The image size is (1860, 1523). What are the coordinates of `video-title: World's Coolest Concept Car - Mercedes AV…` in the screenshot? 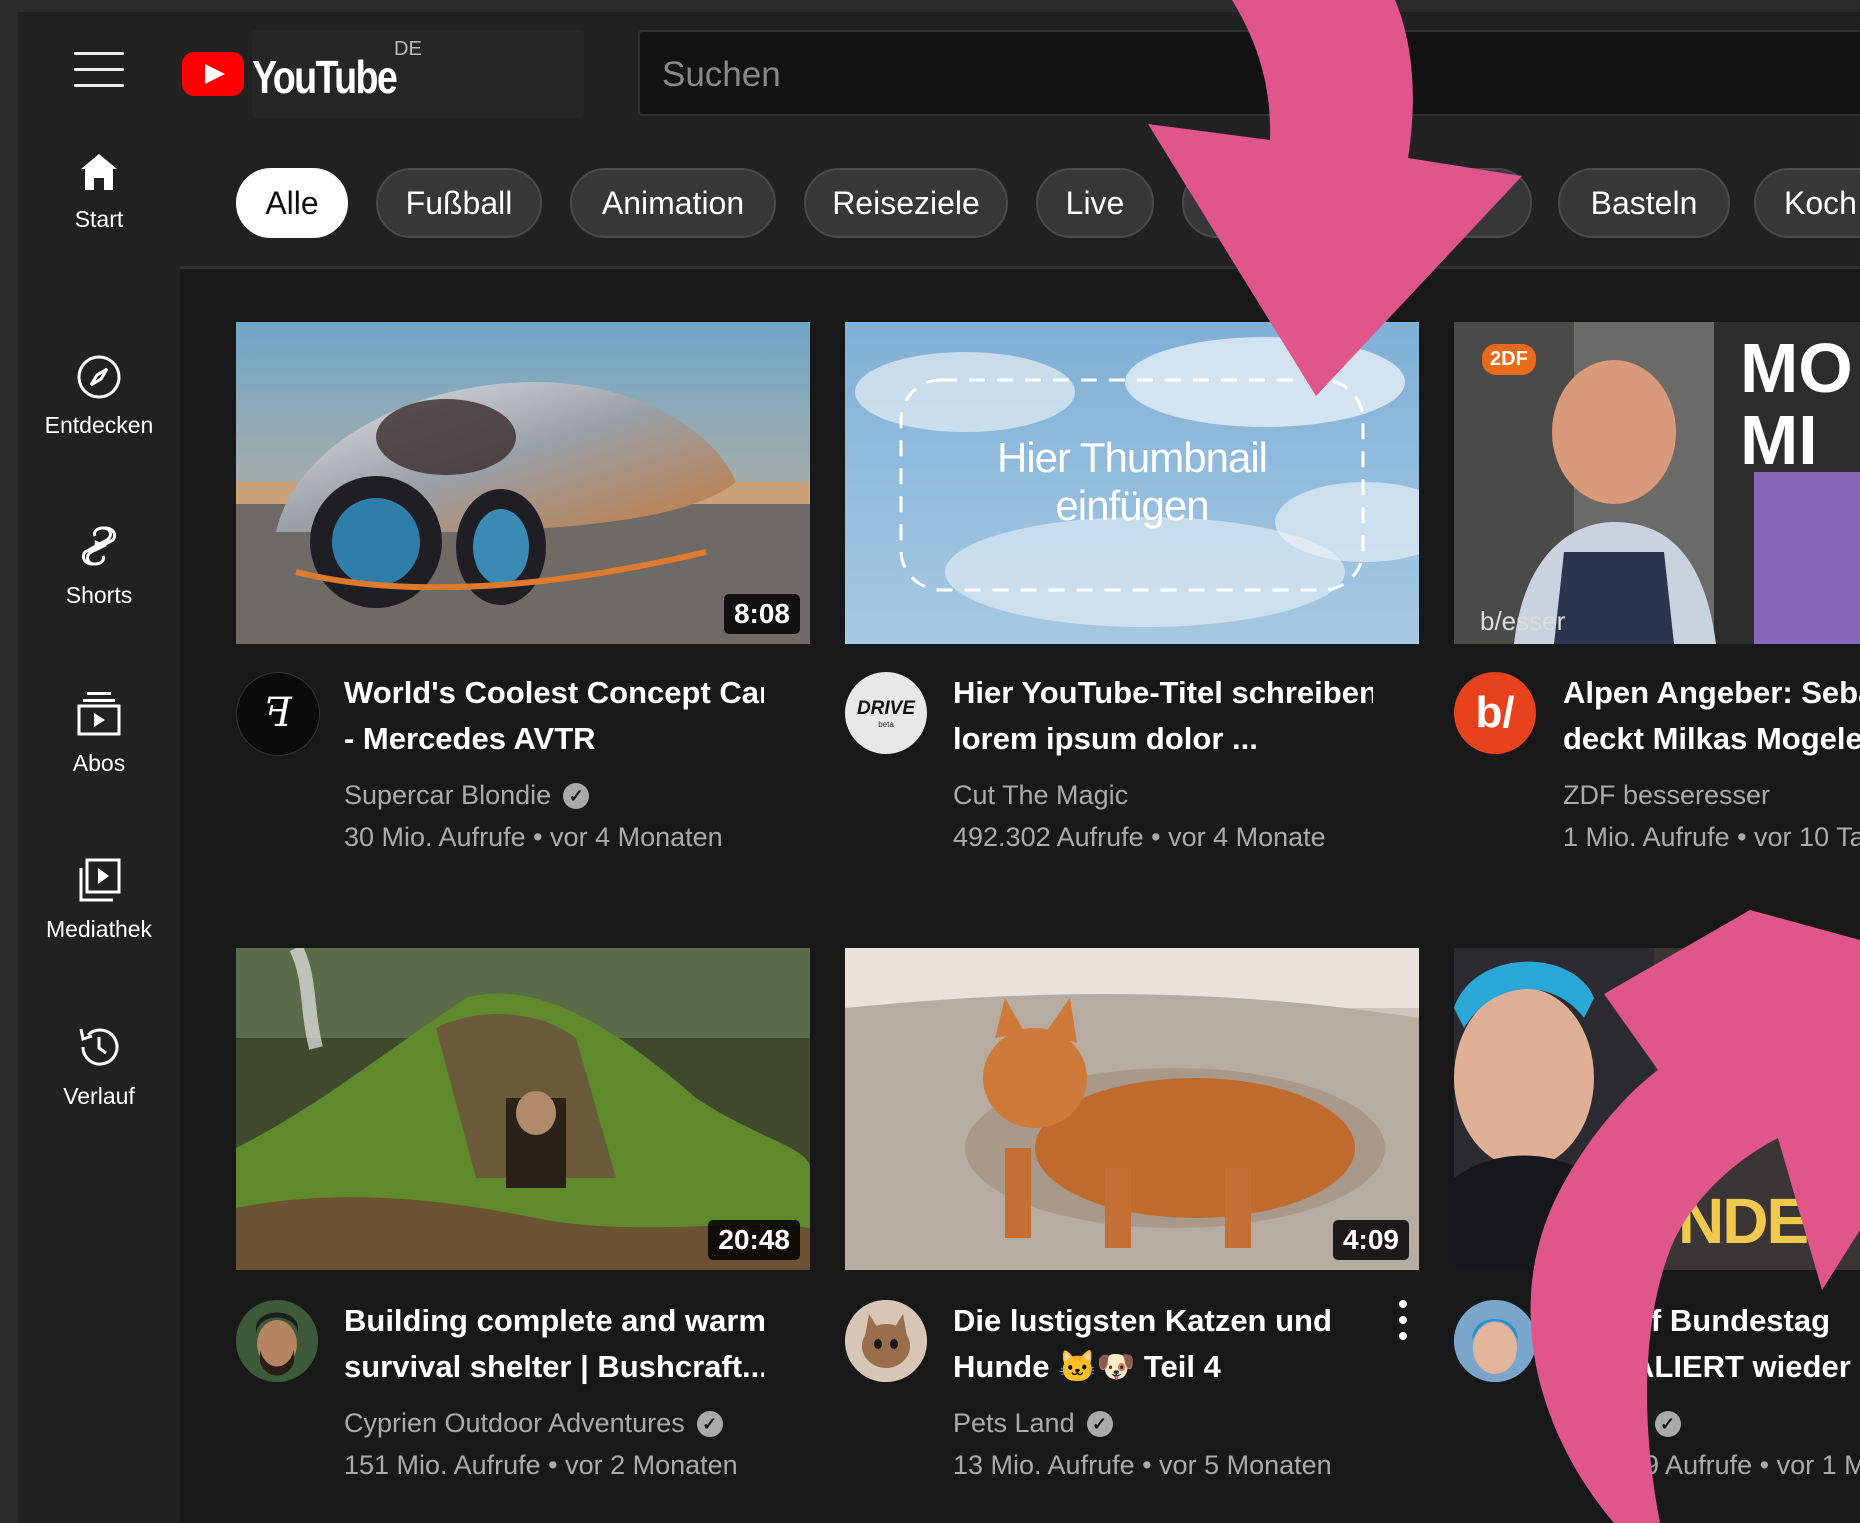 It's located at (554, 716).